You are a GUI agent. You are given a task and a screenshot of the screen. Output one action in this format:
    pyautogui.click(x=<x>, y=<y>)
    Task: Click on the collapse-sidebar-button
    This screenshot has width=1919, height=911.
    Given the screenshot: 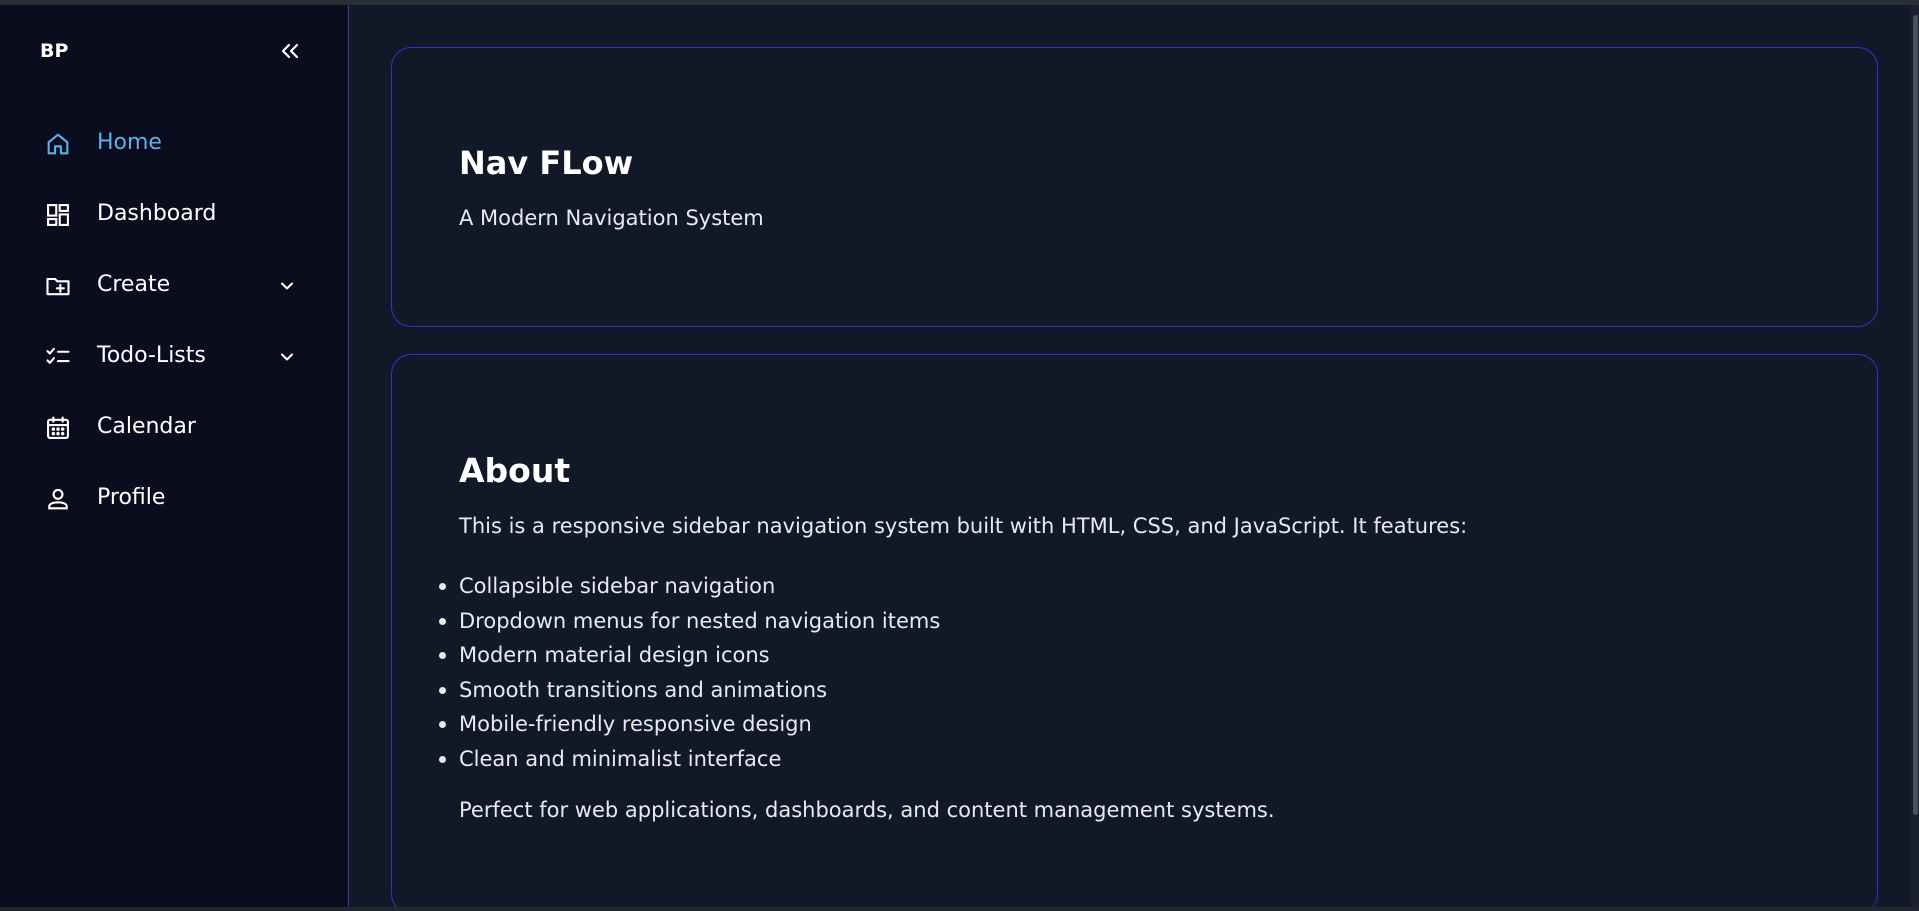 What is the action you would take?
    pyautogui.click(x=290, y=51)
    